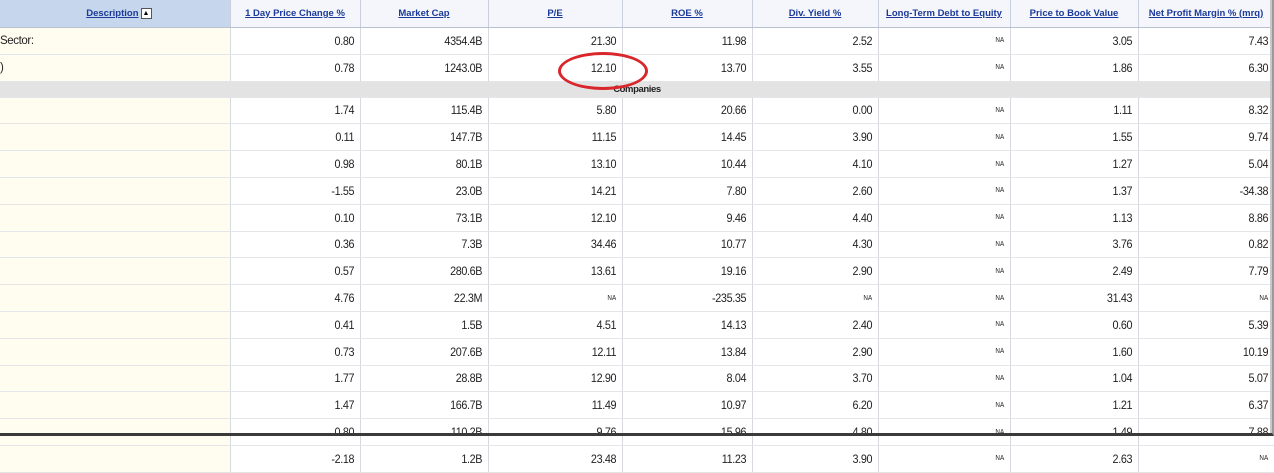 This screenshot has width=1274, height=473. Describe the element at coordinates (694, 245) in the screenshot. I see `cell-roe: 10.77` at that location.